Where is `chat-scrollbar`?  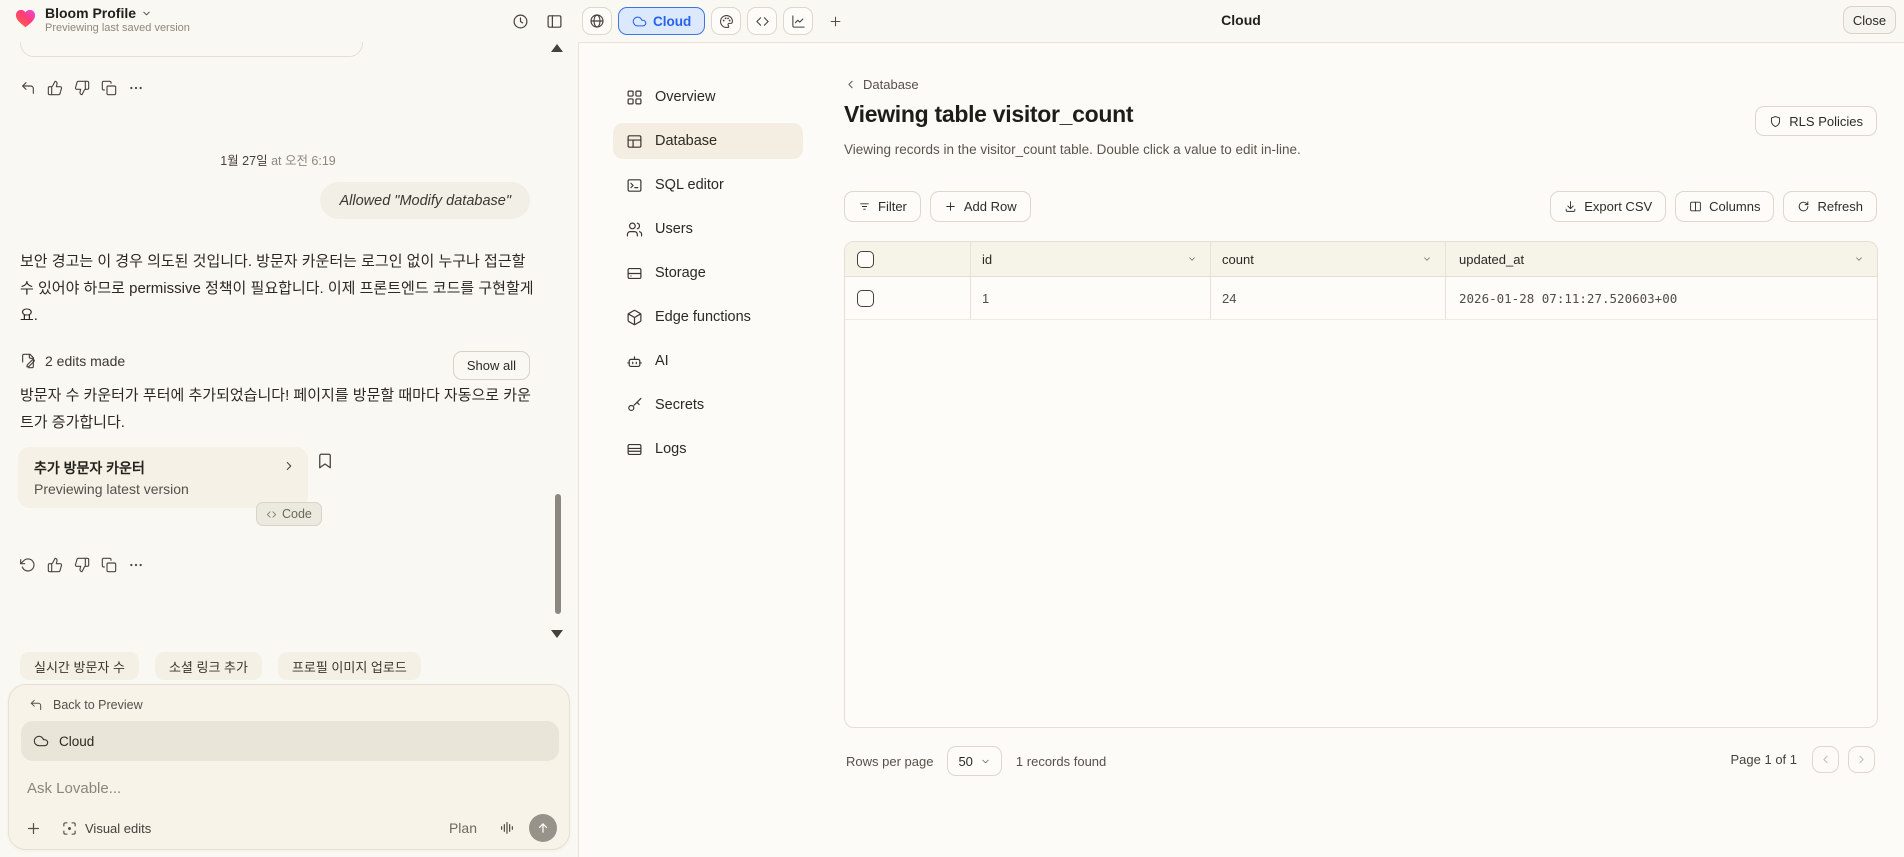 chat-scrollbar is located at coordinates (558, 554).